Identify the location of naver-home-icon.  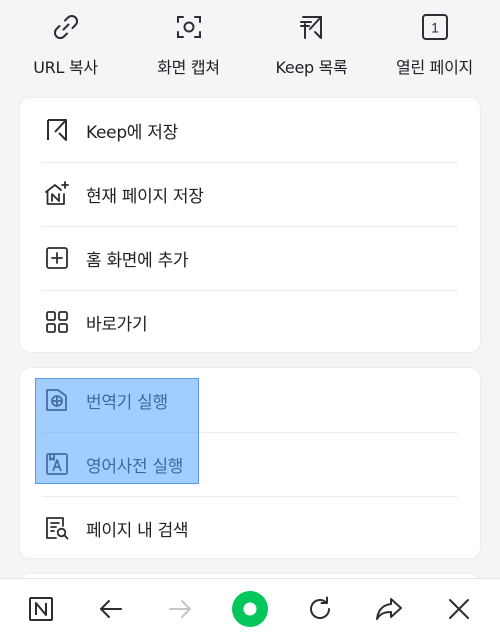
(40, 609).